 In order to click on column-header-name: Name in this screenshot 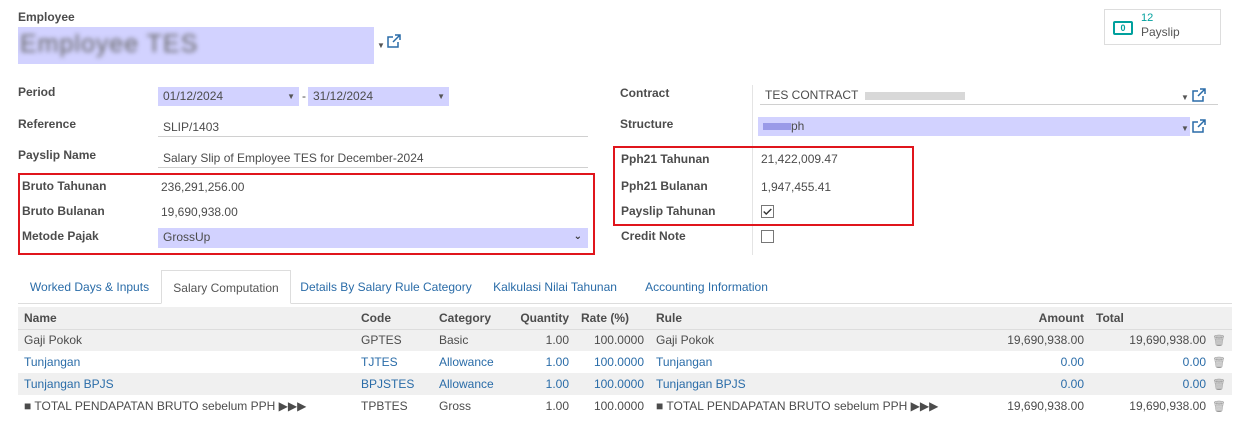, I will do `click(186, 318)`.